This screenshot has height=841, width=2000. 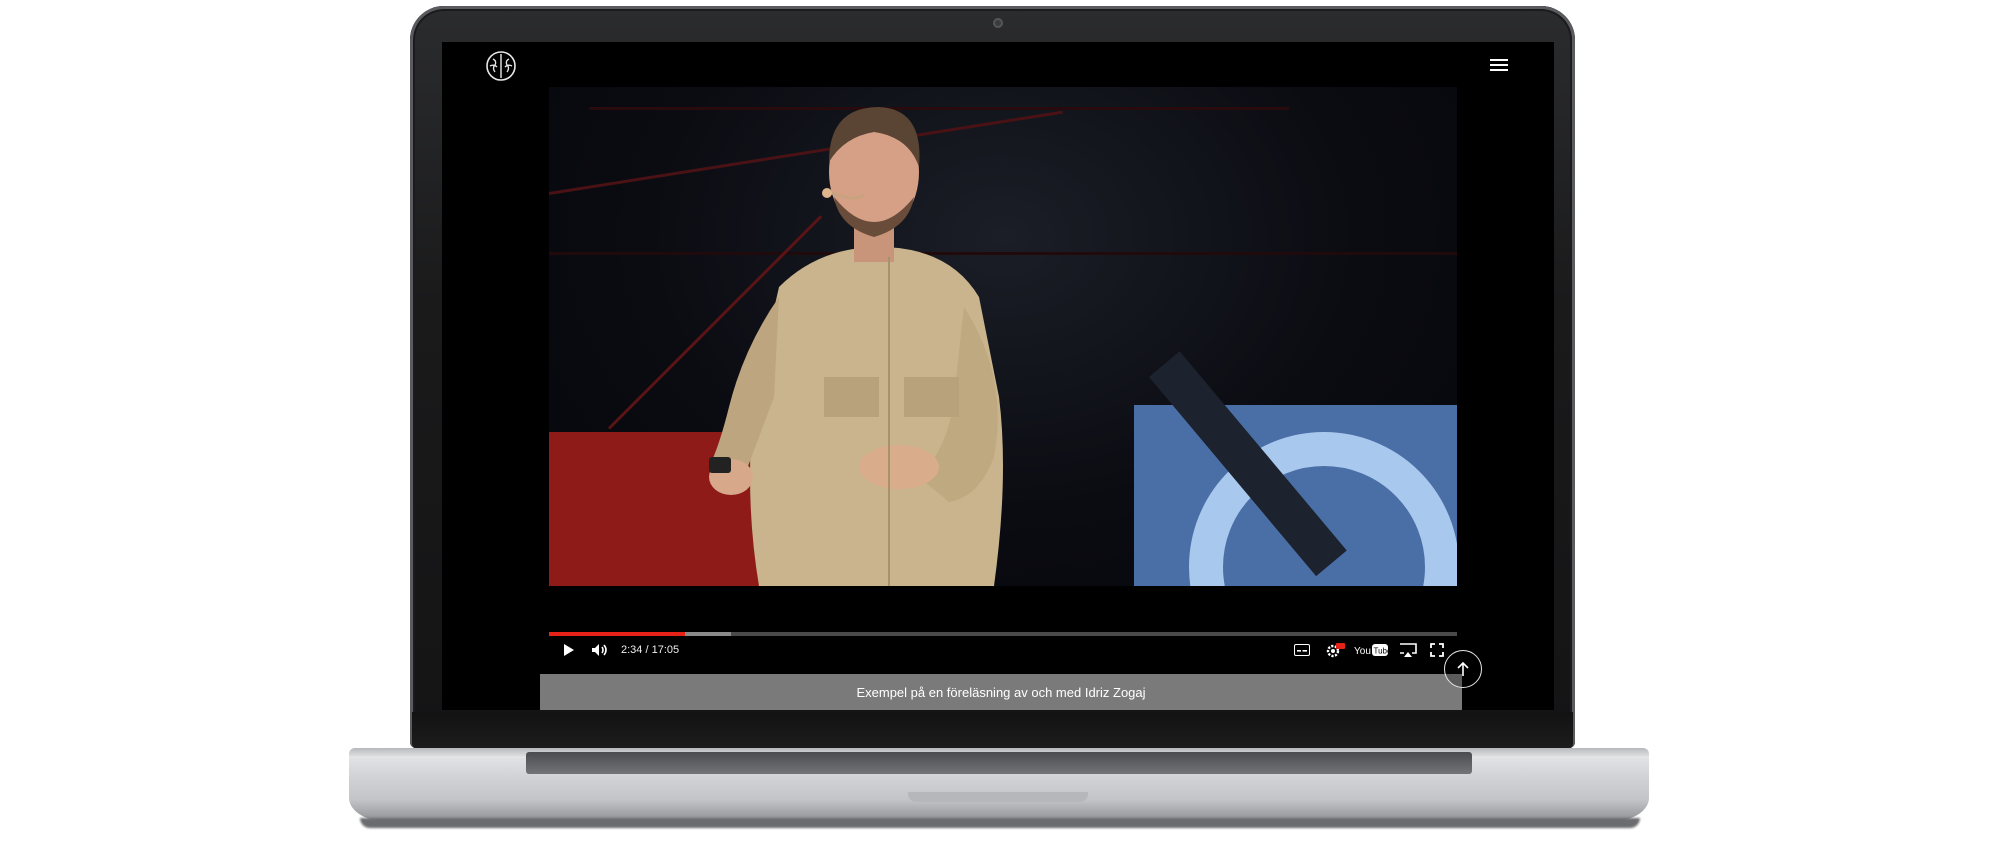 I want to click on volume-icon, so click(x=599, y=650).